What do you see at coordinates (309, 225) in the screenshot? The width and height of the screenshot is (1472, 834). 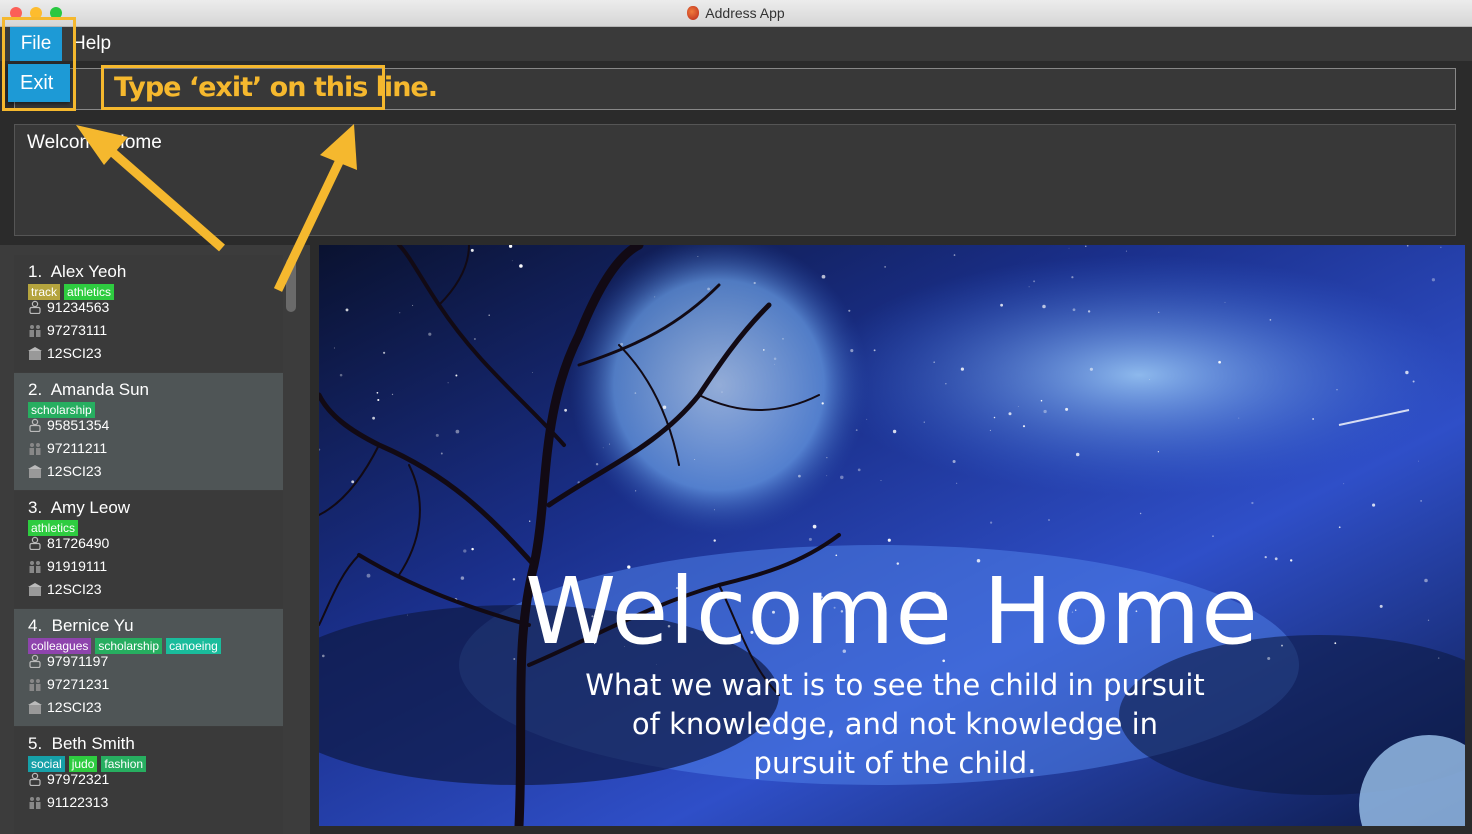 I see `arrow-to-command-box` at bounding box center [309, 225].